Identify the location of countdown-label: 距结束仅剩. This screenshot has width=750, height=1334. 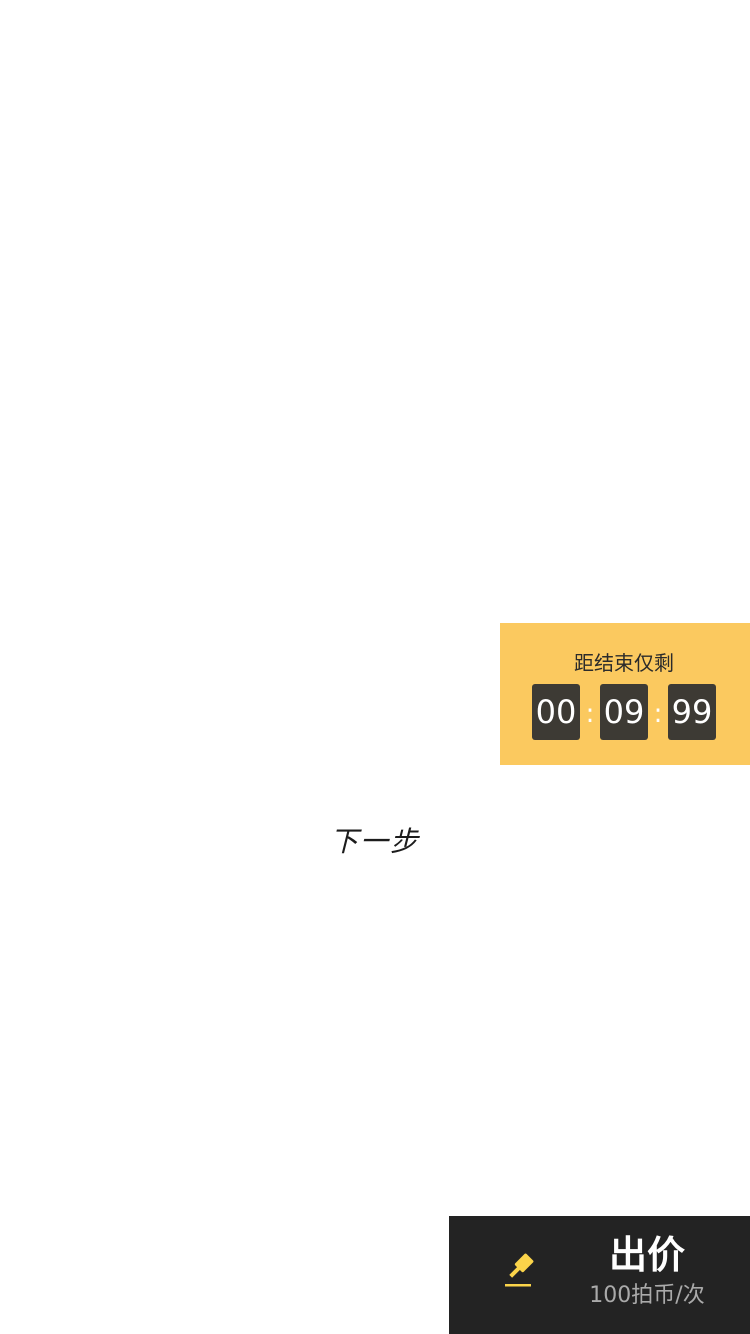
(624, 663).